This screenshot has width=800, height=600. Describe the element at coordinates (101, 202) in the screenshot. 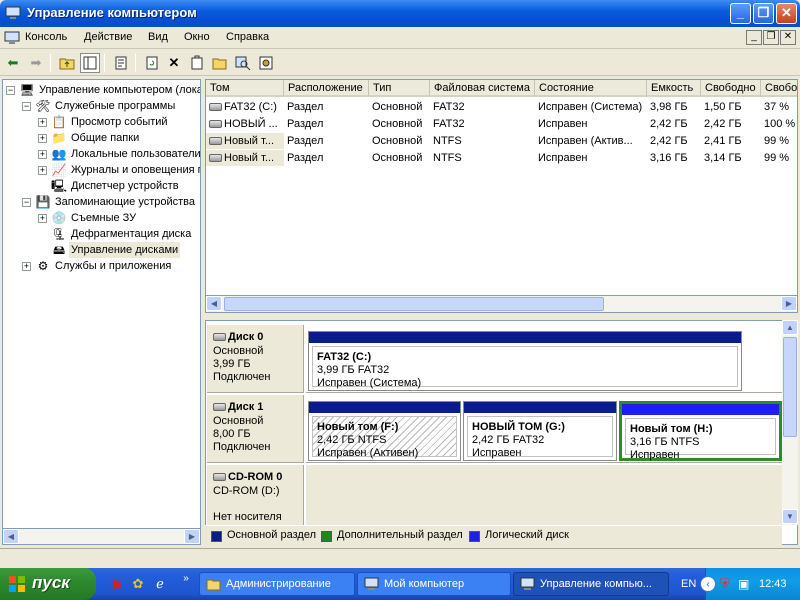

I see `tree-item: − 💾 Запоминающие устройства` at that location.